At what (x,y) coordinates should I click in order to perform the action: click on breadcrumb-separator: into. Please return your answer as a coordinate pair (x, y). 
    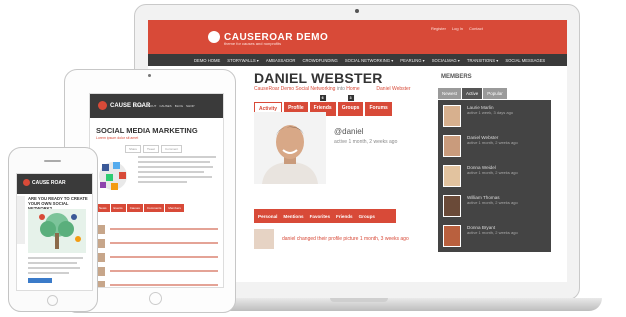
    Looking at the image, I should click on (340, 89).